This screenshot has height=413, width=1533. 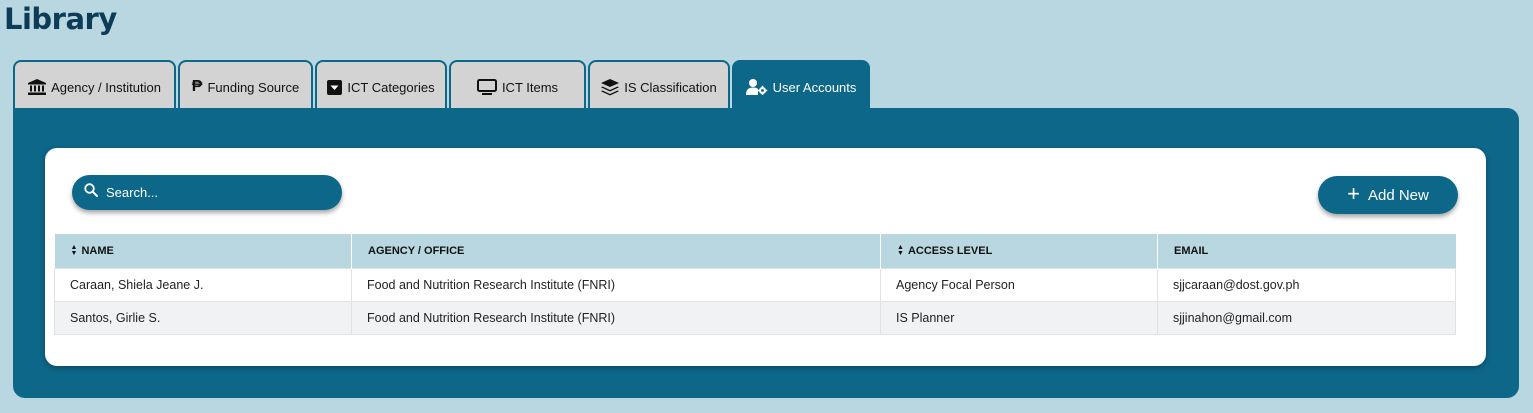 I want to click on search-box, so click(x=207, y=192).